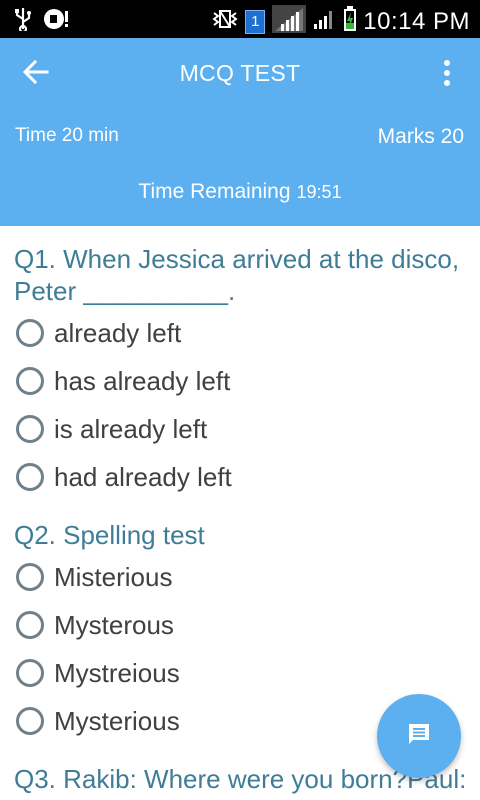  I want to click on q2-option-3: Mystreious, so click(98, 673).